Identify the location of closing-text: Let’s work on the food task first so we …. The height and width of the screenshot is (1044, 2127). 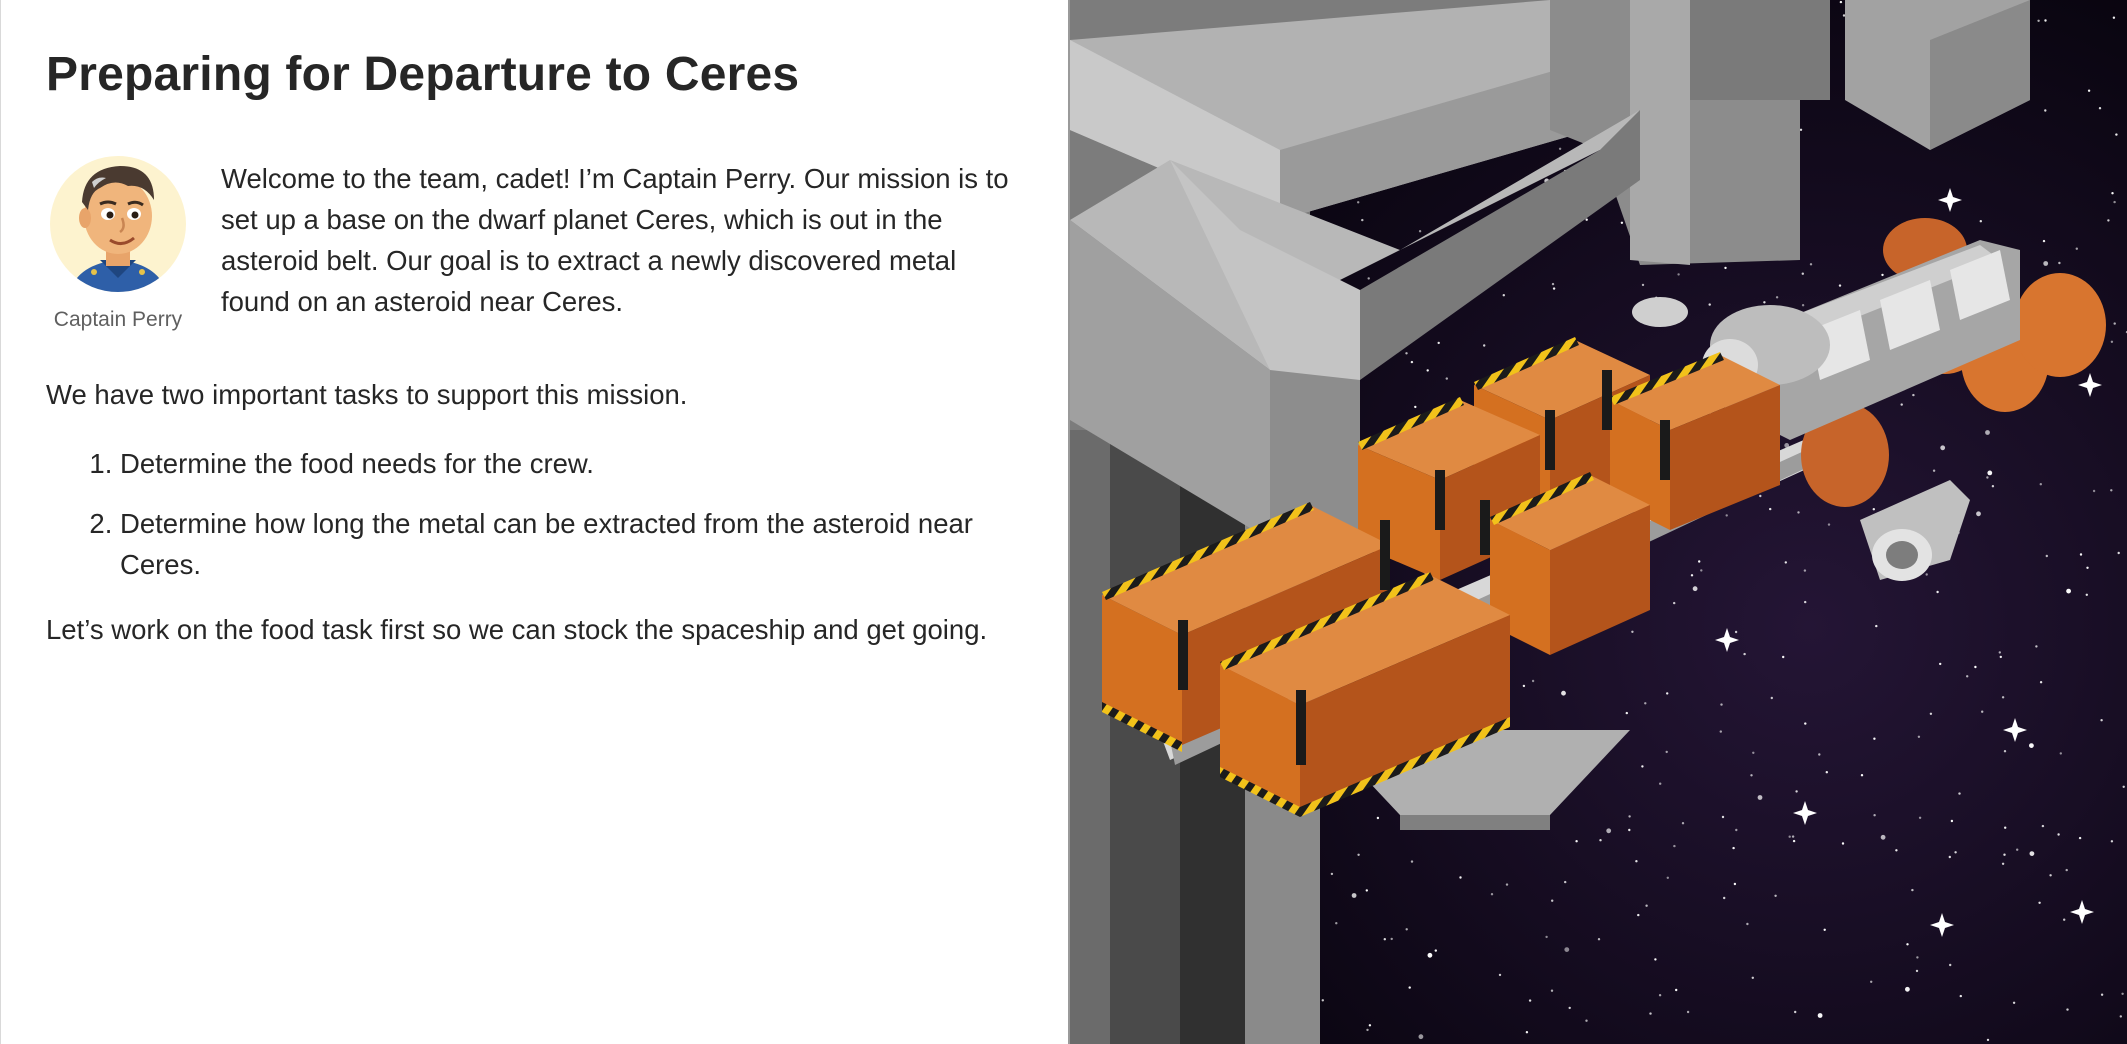
(517, 629).